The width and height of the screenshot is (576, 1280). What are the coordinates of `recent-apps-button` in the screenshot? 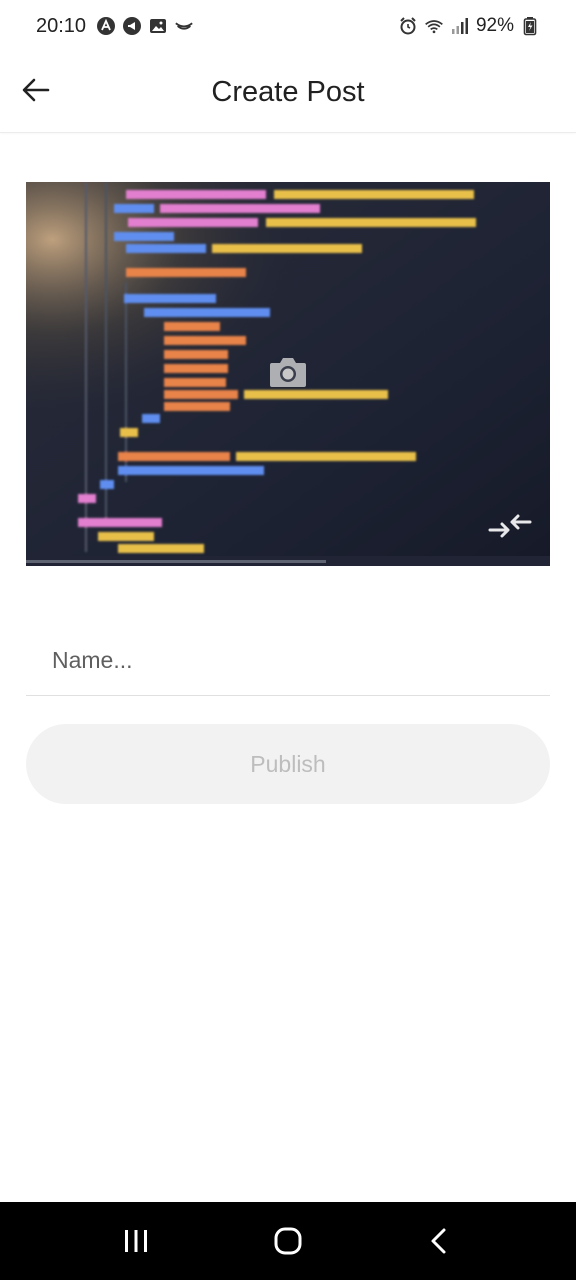 It's located at (136, 1241).